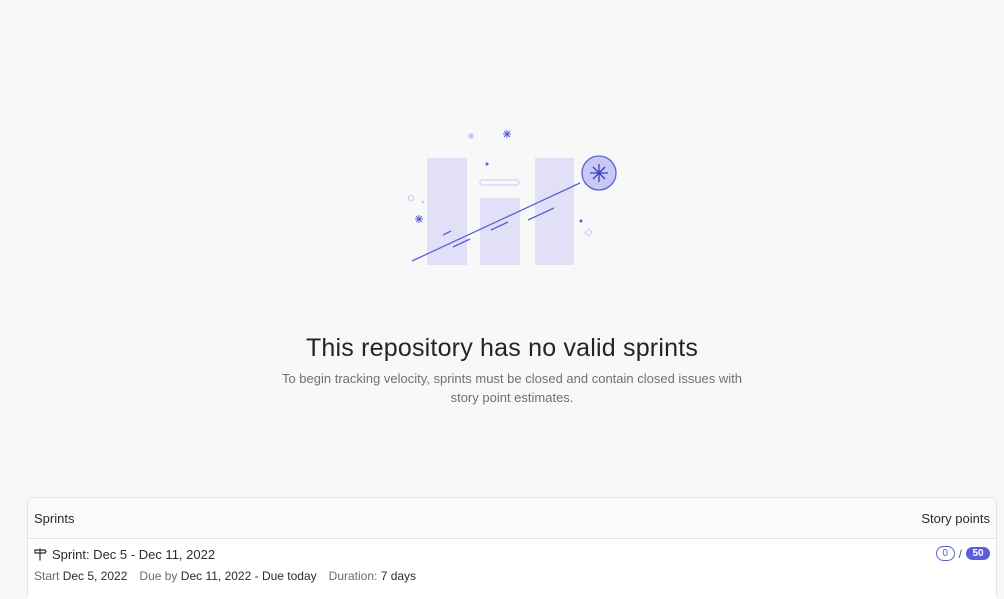 The width and height of the screenshot is (1004, 599). What do you see at coordinates (47, 576) in the screenshot?
I see `sprint-start-label: Start` at bounding box center [47, 576].